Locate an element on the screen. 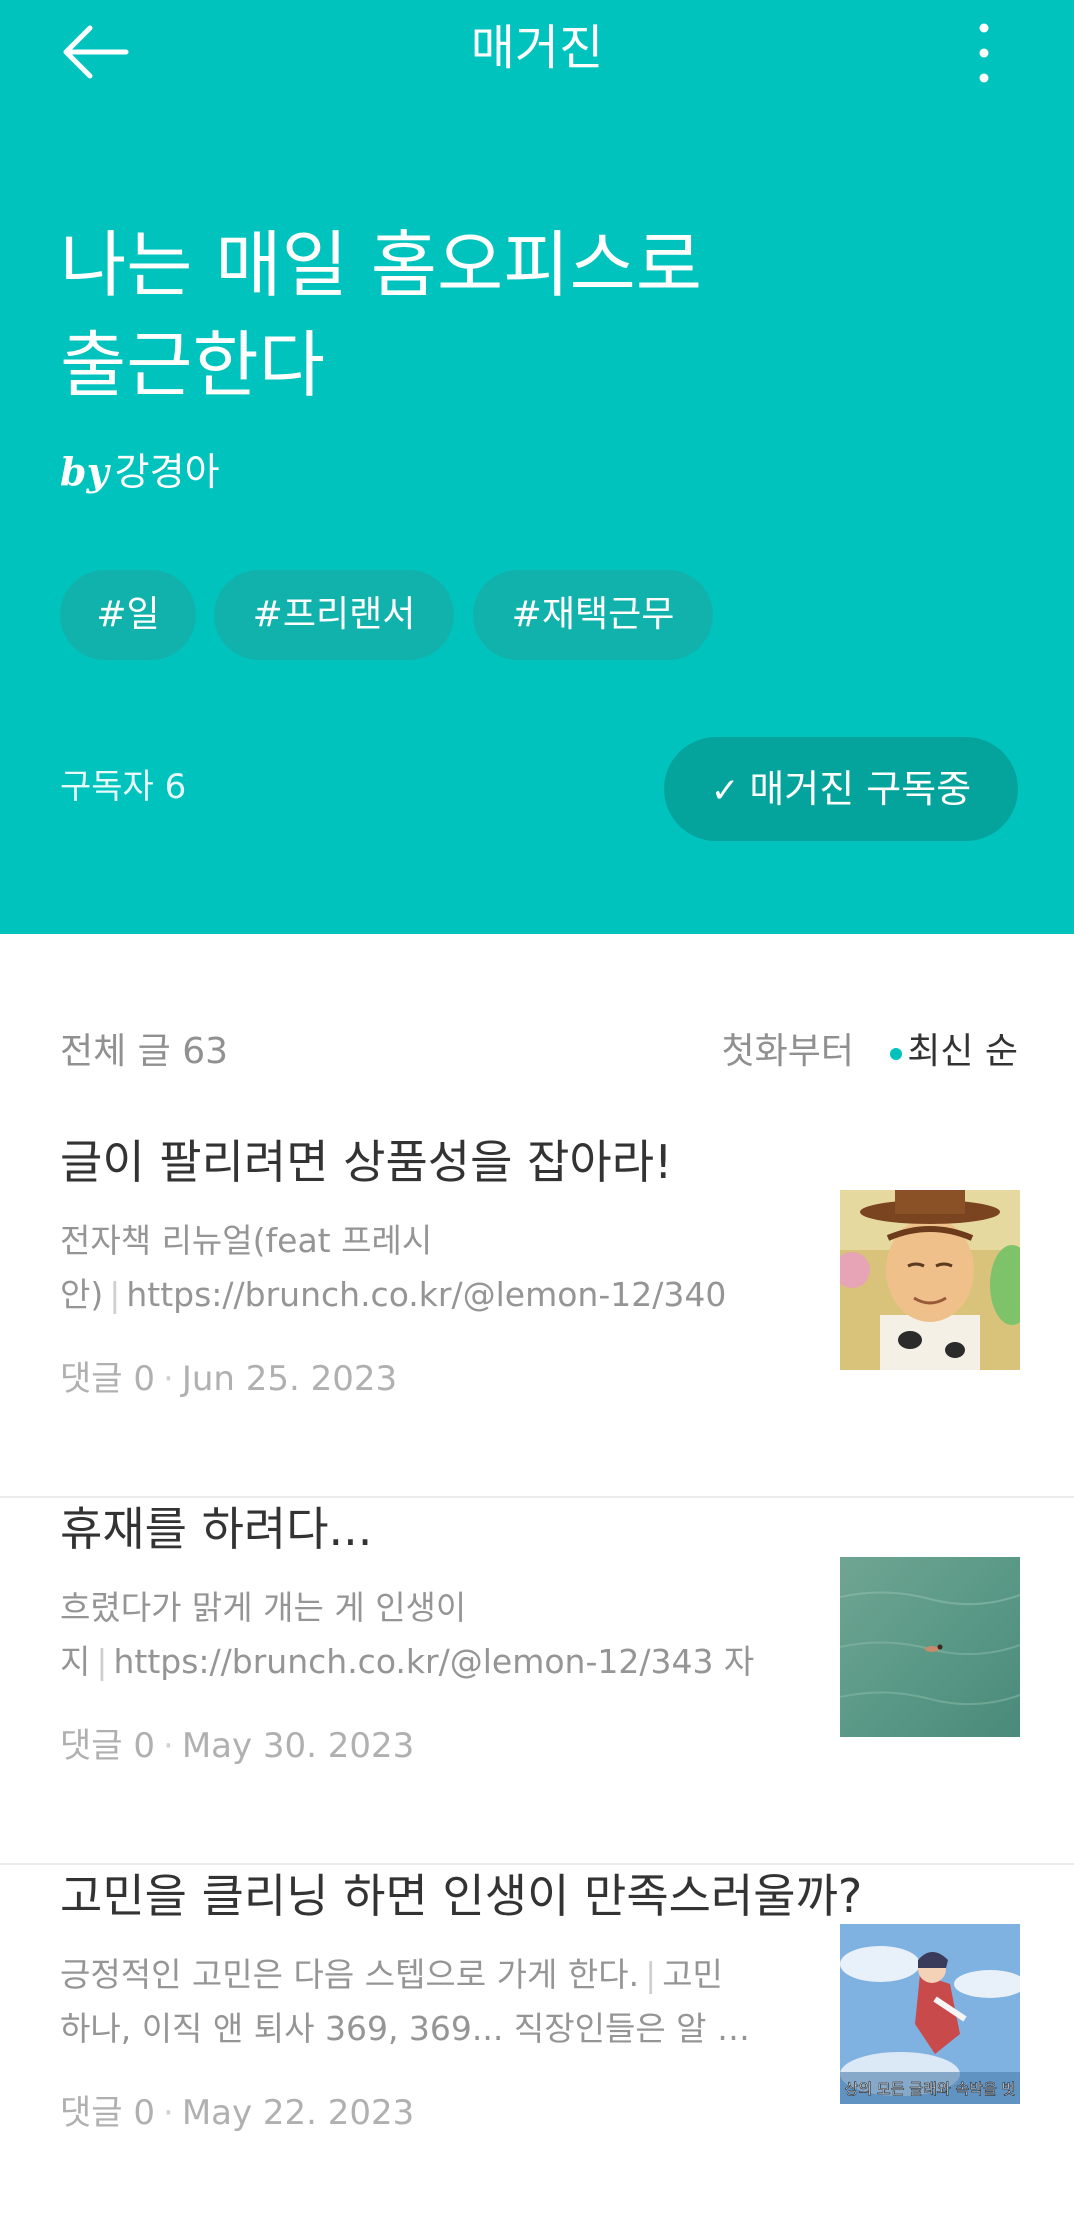 This screenshot has width=1074, height=2230. sea-swimmer-thumbnail is located at coordinates (930, 1647).